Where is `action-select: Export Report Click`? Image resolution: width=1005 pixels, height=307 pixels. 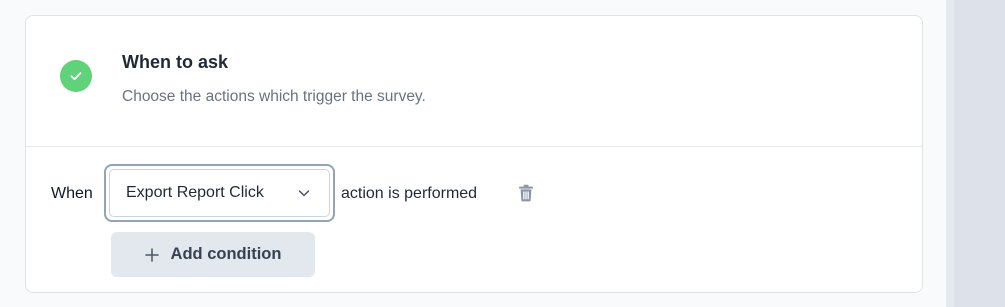 action-select: Export Report Click is located at coordinates (219, 193).